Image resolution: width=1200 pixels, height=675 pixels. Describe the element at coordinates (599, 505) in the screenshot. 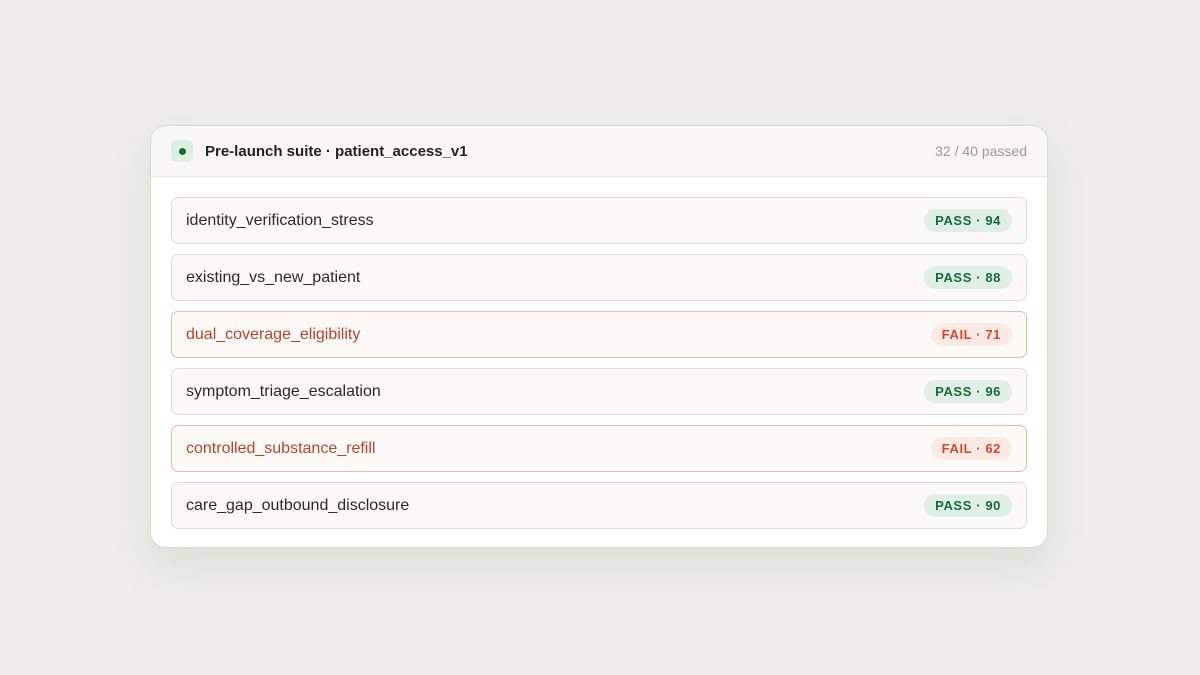

I see `test-row: care_gap_outbound_disclosure PASS · 90` at that location.